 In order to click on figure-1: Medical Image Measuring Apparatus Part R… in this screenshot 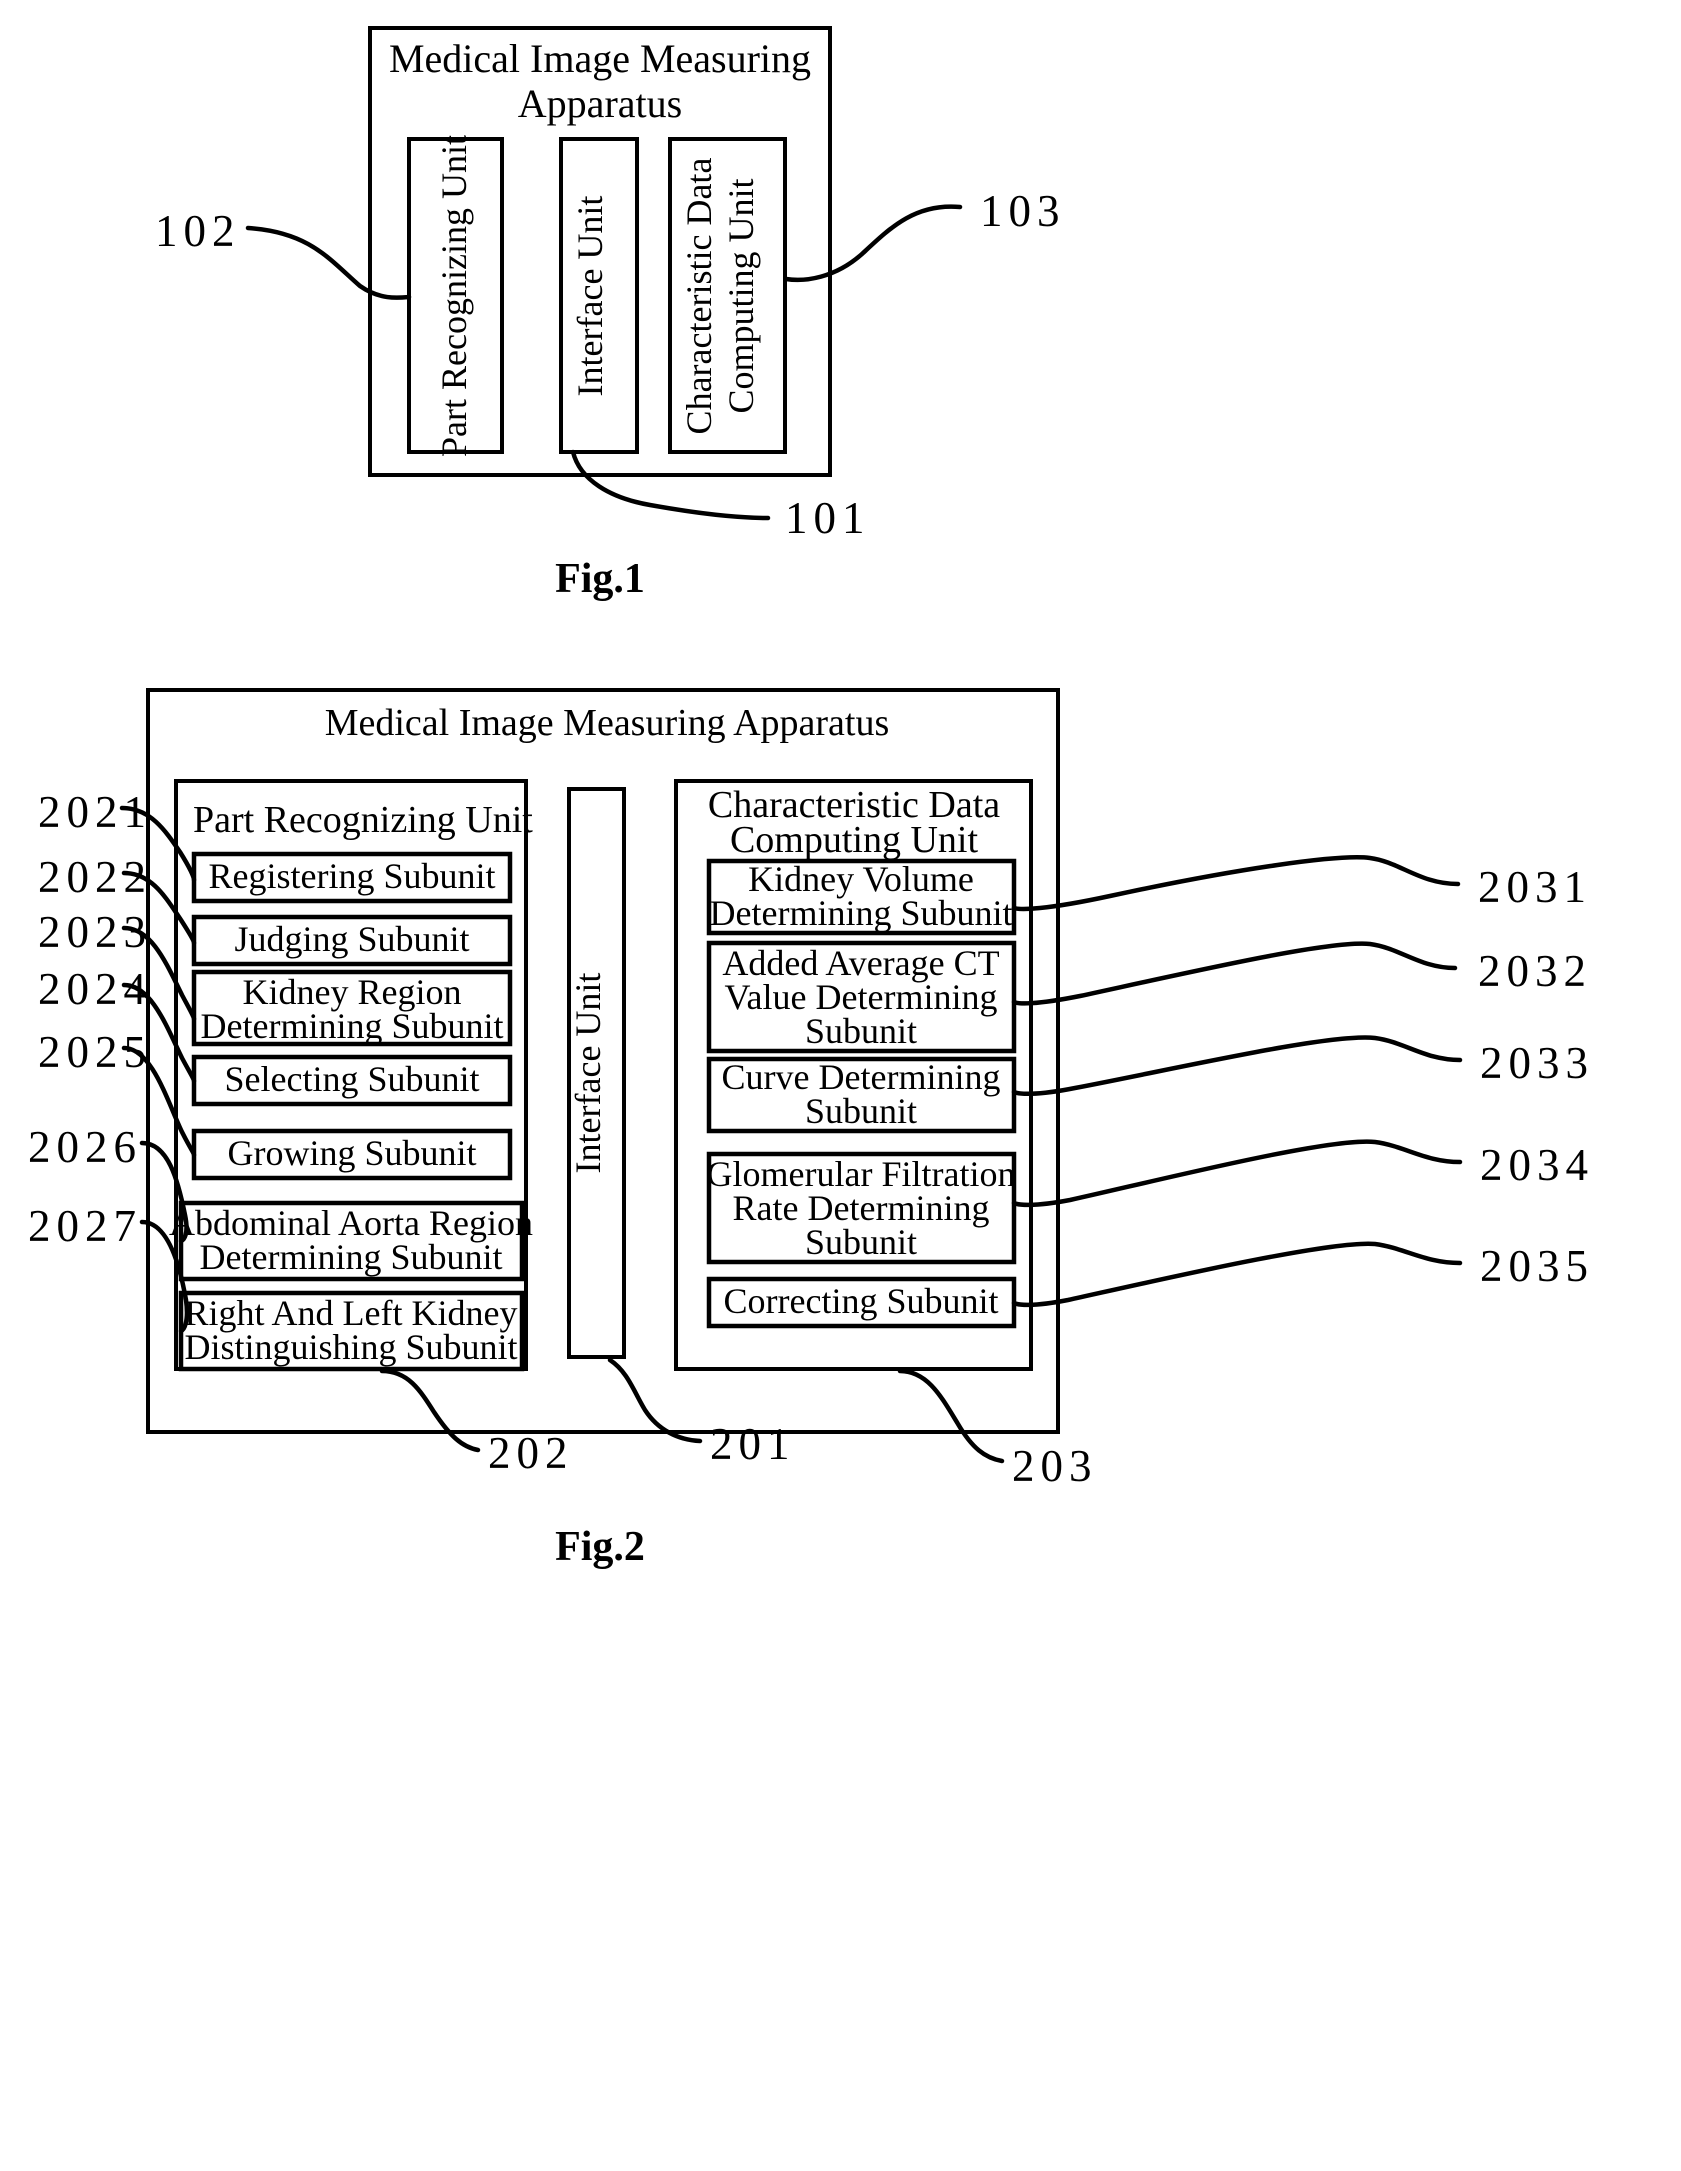, I will do `click(610, 314)`.